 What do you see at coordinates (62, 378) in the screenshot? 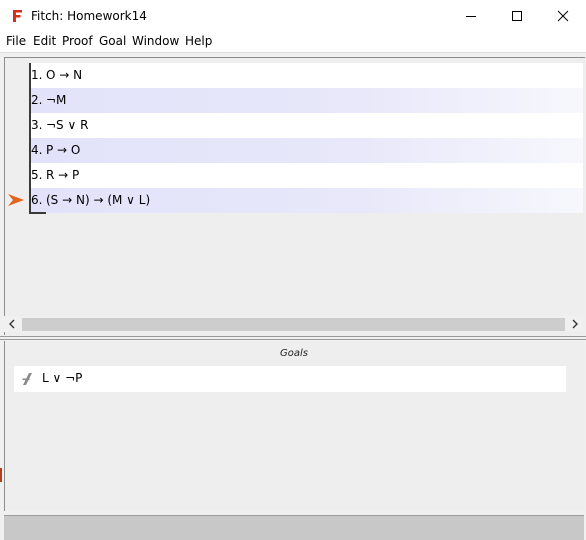
I see `goal-formula: L ∨ ¬P` at bounding box center [62, 378].